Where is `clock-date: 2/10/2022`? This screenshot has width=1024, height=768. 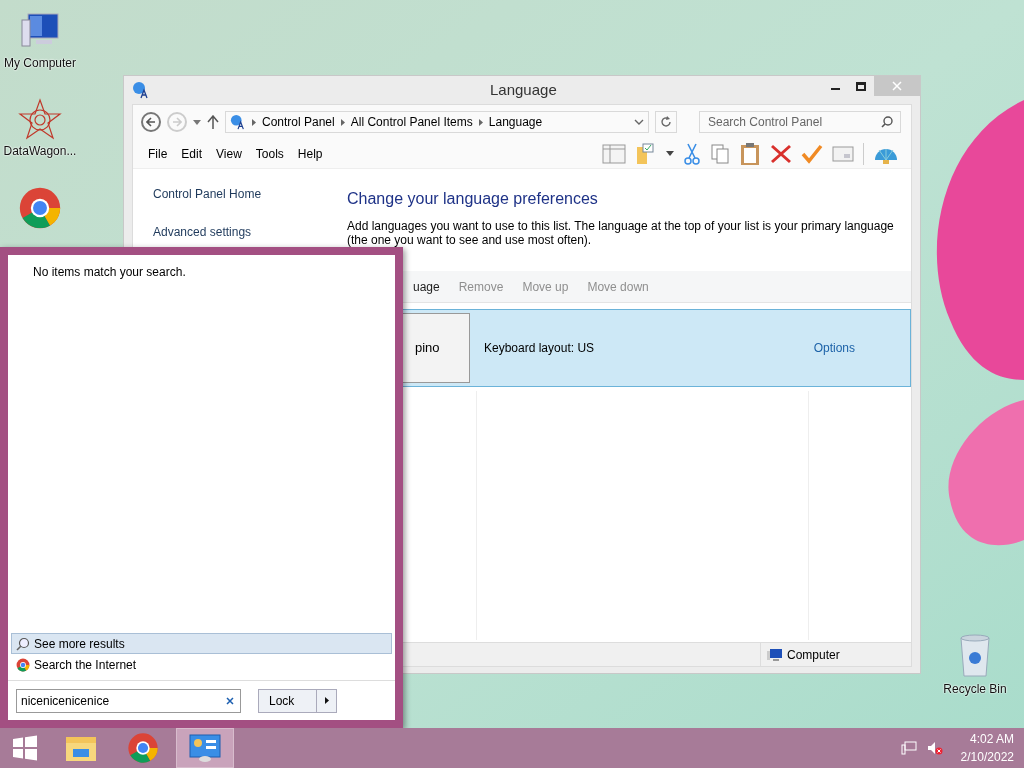 clock-date: 2/10/2022 is located at coordinates (987, 757).